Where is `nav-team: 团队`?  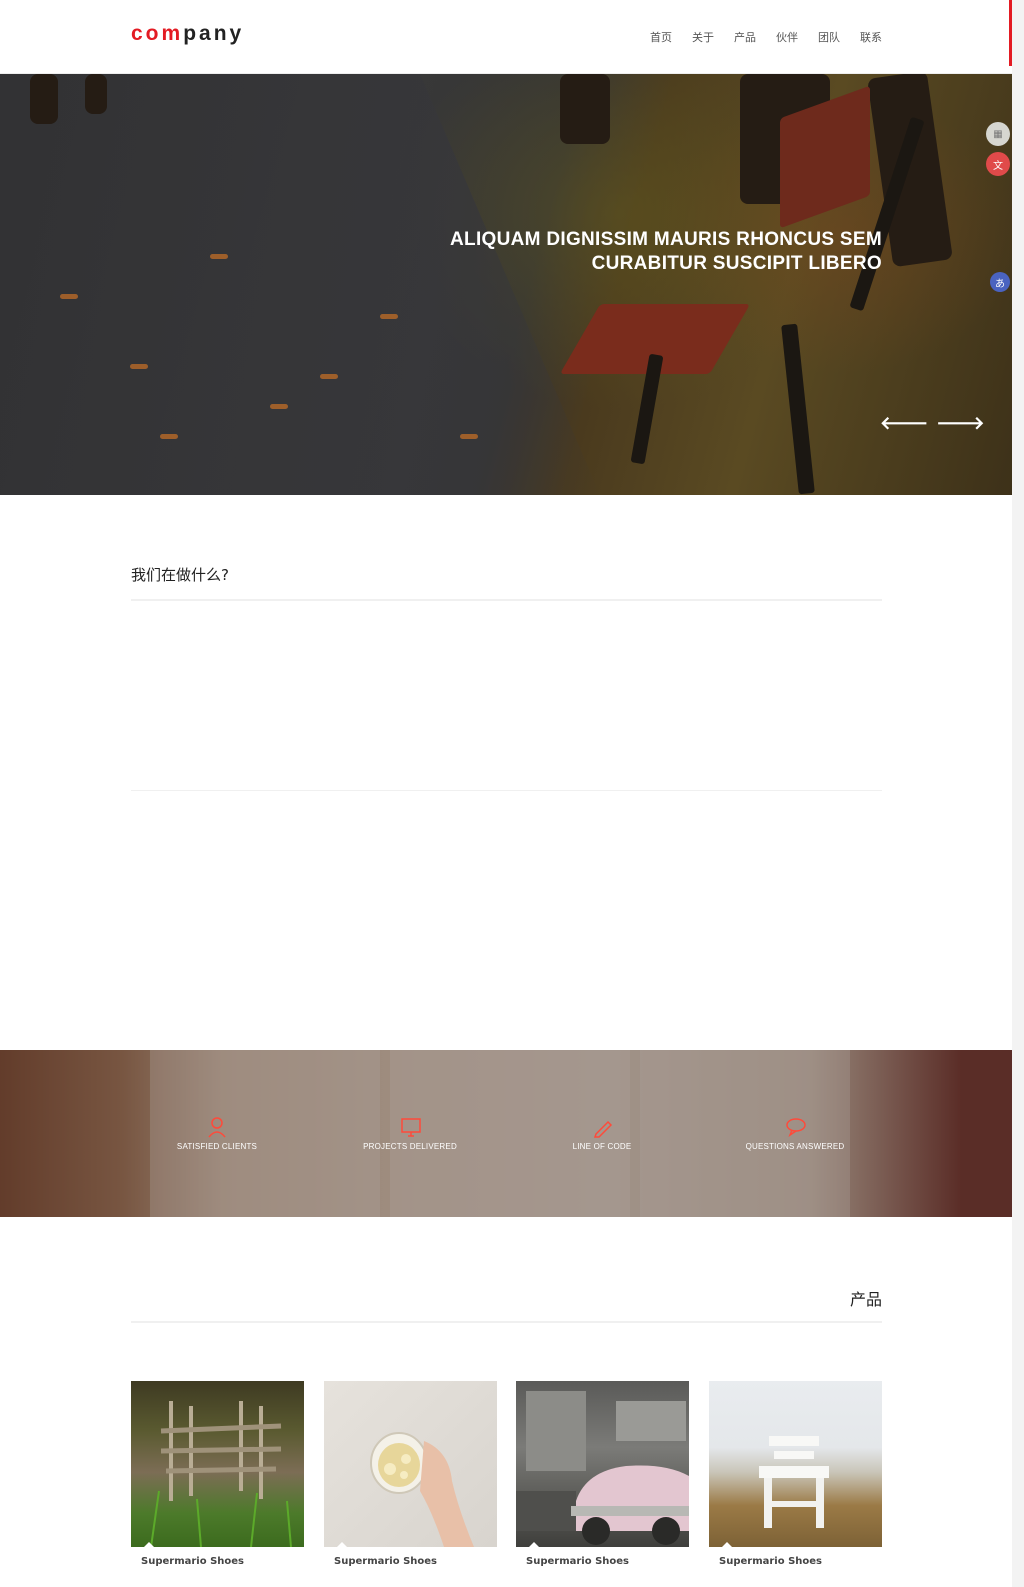
nav-team: 团队 is located at coordinates (829, 37).